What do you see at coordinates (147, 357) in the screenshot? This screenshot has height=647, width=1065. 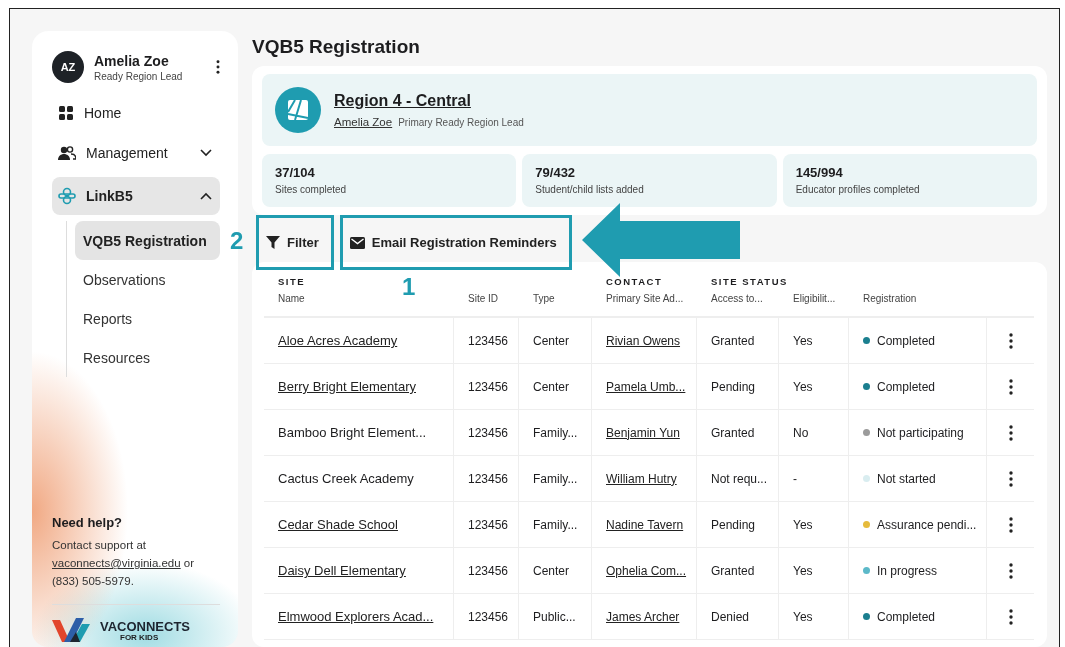 I see `nav-subitem: Resources` at bounding box center [147, 357].